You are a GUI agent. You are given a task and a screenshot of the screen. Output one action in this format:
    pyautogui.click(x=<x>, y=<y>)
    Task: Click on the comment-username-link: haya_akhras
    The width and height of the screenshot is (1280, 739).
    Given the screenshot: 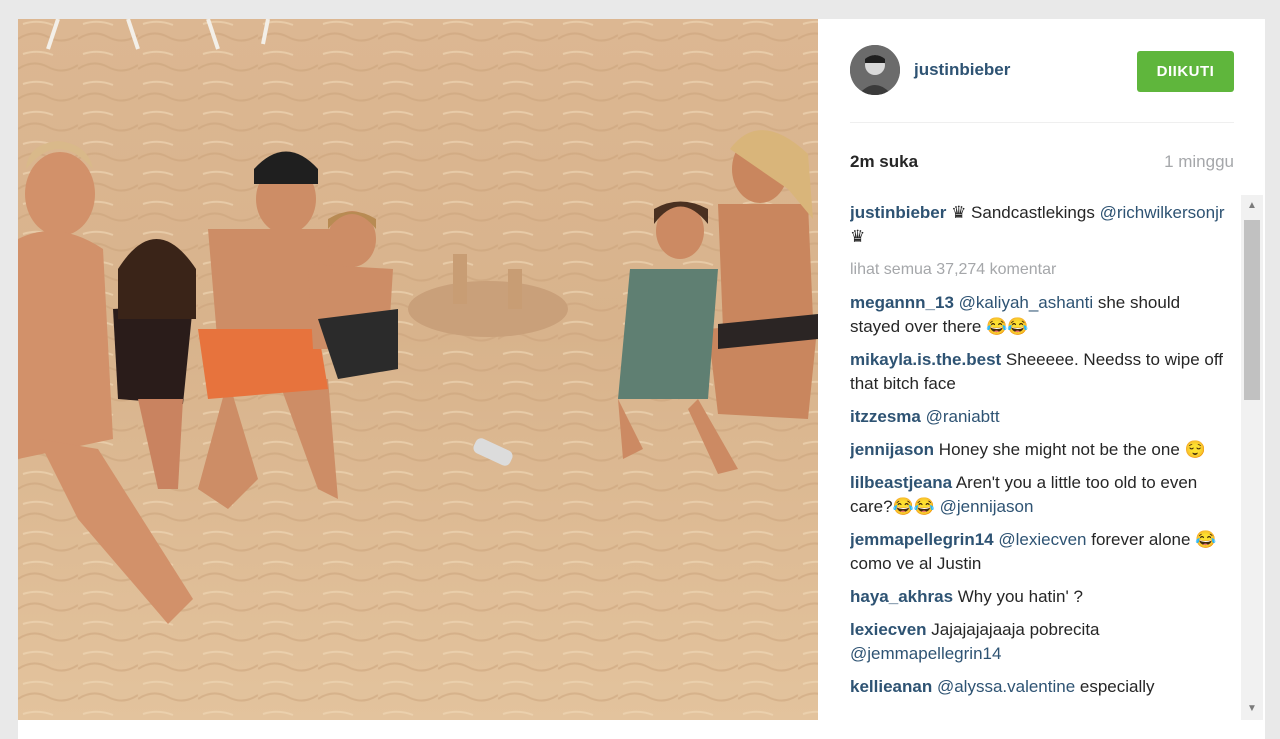 What is the action you would take?
    pyautogui.click(x=901, y=596)
    